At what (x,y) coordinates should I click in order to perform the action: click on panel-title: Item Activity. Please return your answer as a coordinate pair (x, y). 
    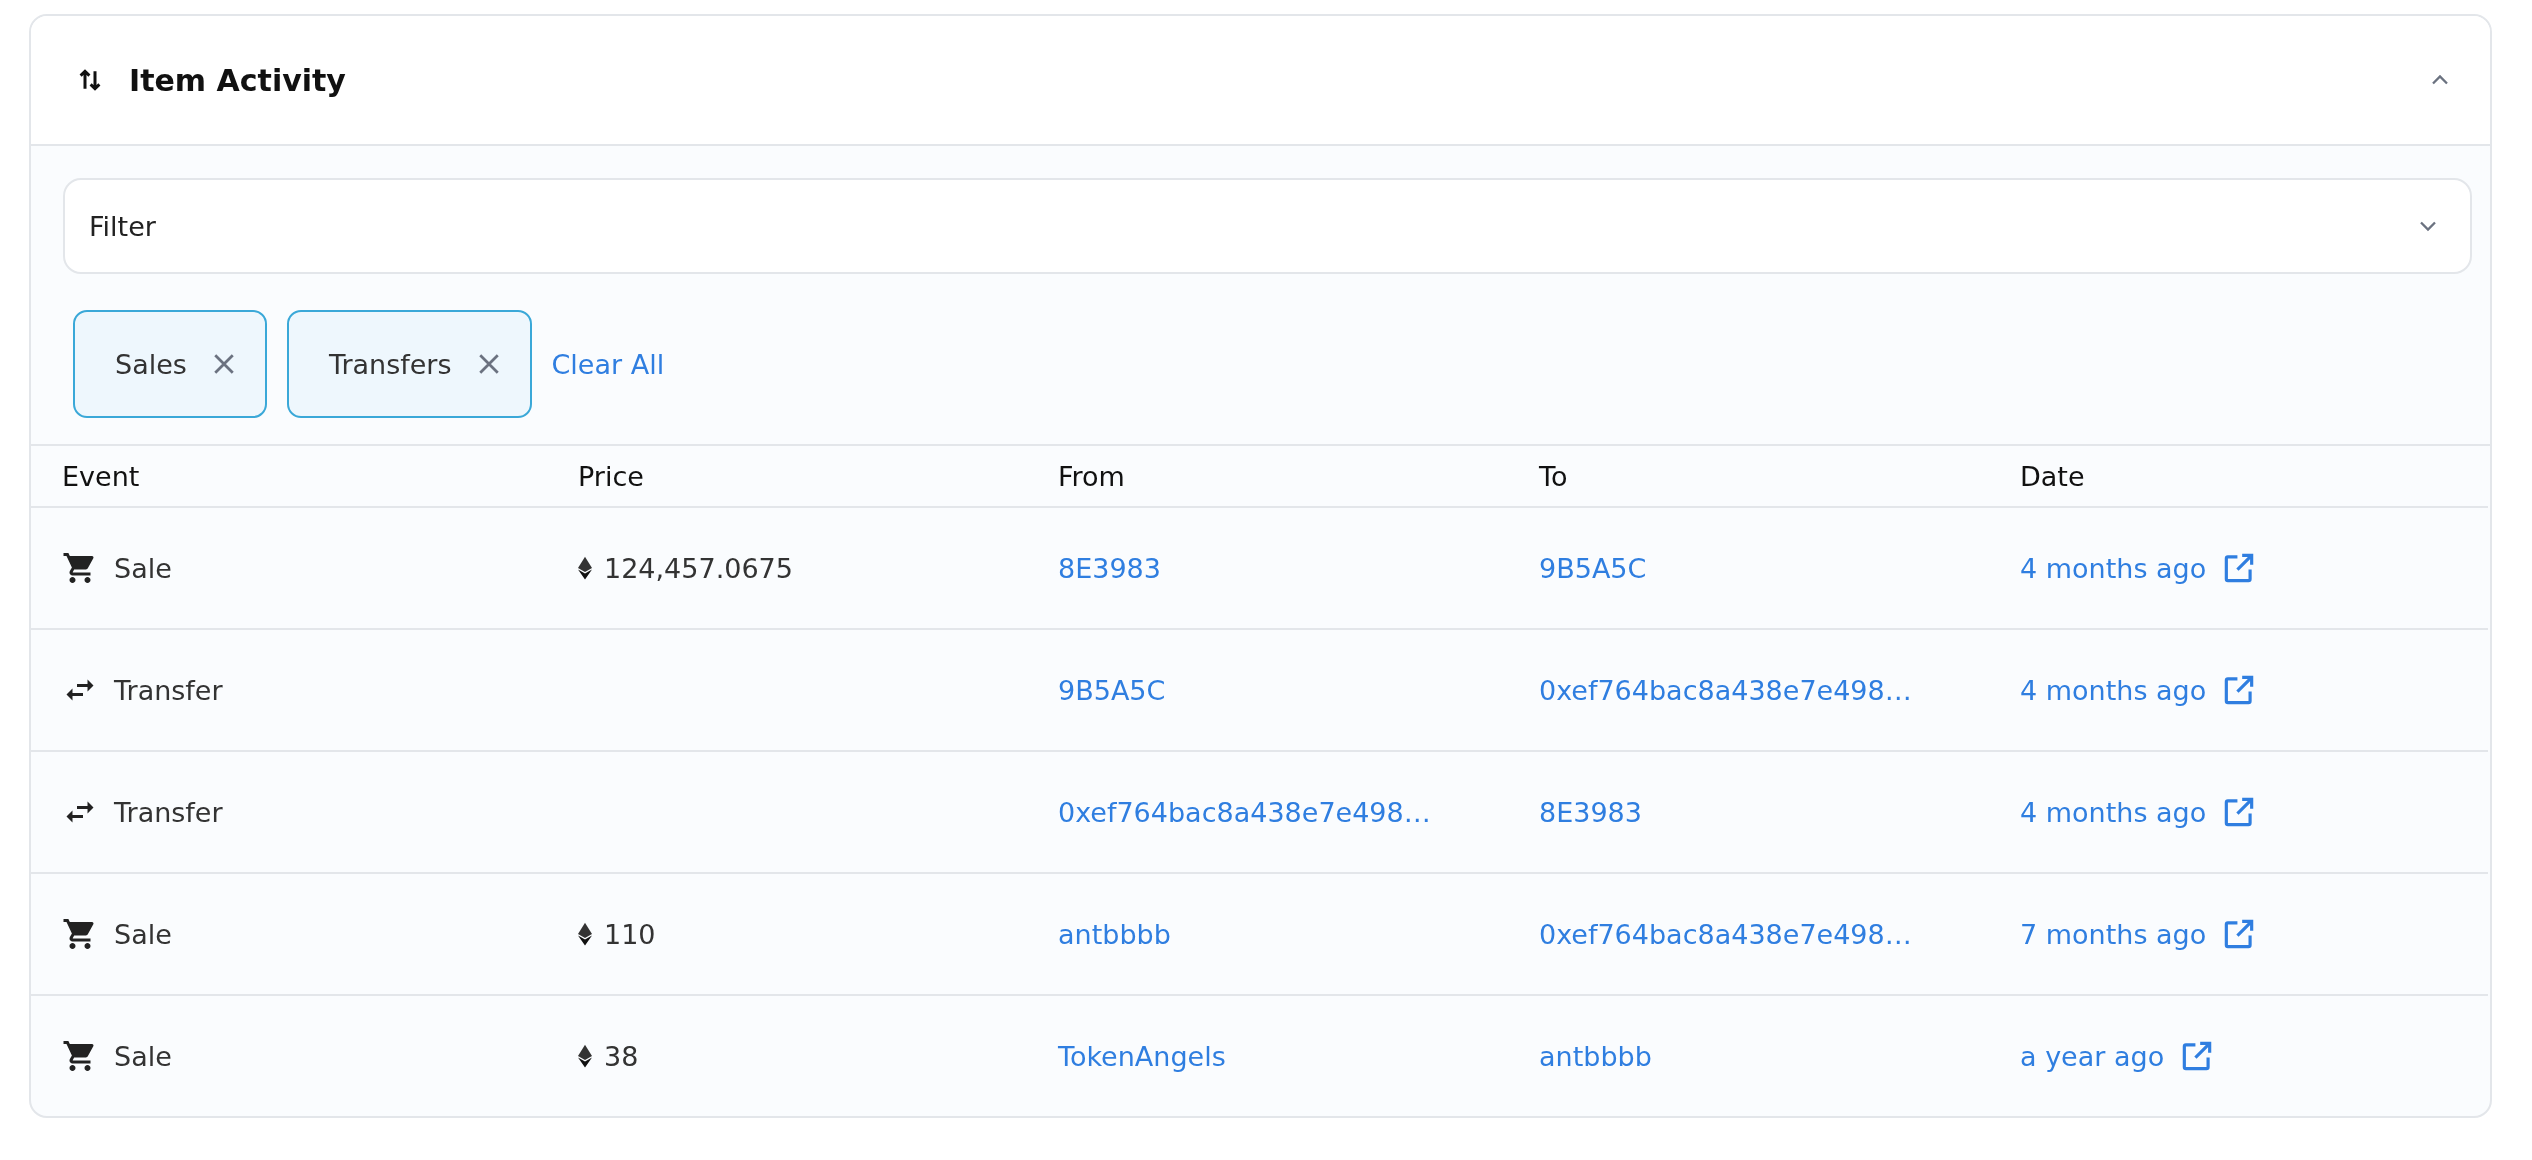
    Looking at the image, I should click on (237, 80).